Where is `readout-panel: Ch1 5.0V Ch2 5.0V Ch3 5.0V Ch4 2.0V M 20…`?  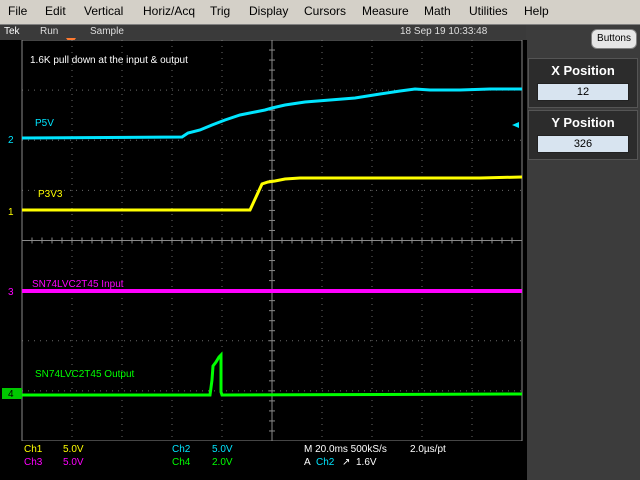 readout-panel: Ch1 5.0V Ch2 5.0V Ch3 5.0V Ch4 2.0V M 20… is located at coordinates (263, 460).